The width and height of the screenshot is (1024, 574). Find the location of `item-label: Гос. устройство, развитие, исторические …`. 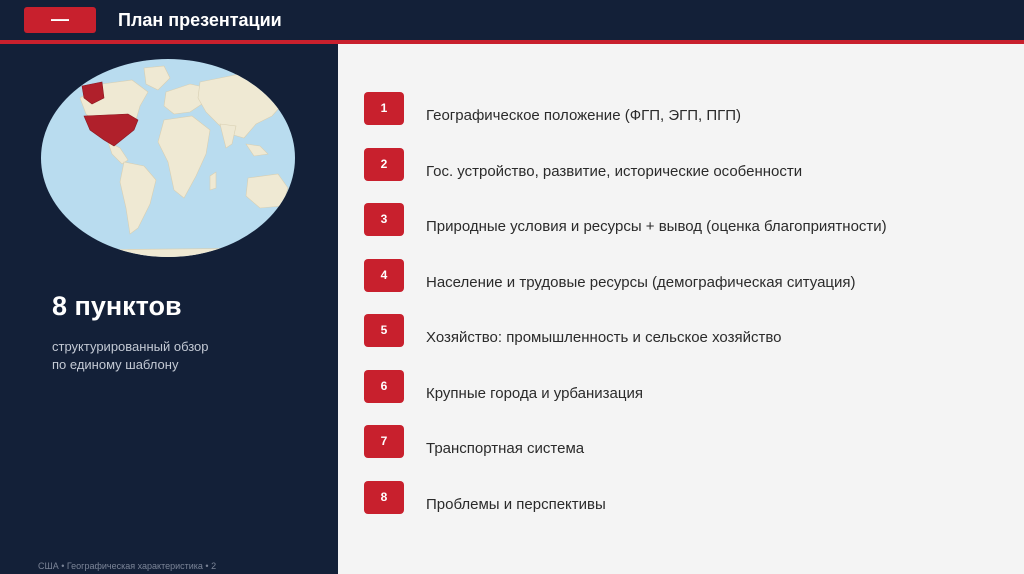

item-label: Гос. устройство, развитие, исторические … is located at coordinates (614, 171).